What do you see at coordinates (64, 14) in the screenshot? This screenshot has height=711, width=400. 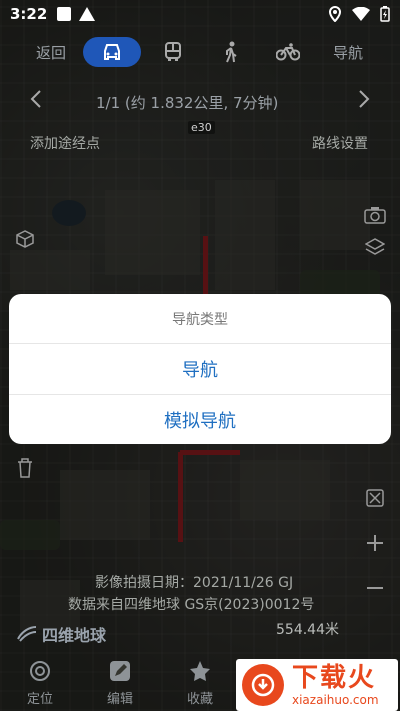 I see `notification-square-icon` at bounding box center [64, 14].